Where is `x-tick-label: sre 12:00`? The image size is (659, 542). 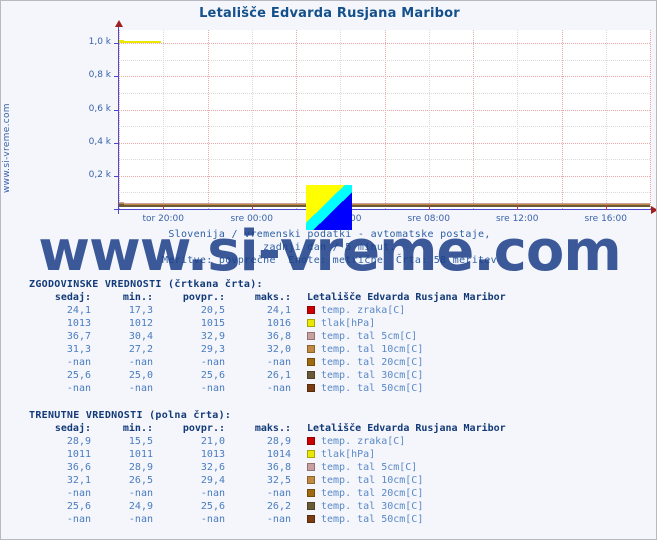 x-tick-label: sre 12:00 is located at coordinates (517, 219).